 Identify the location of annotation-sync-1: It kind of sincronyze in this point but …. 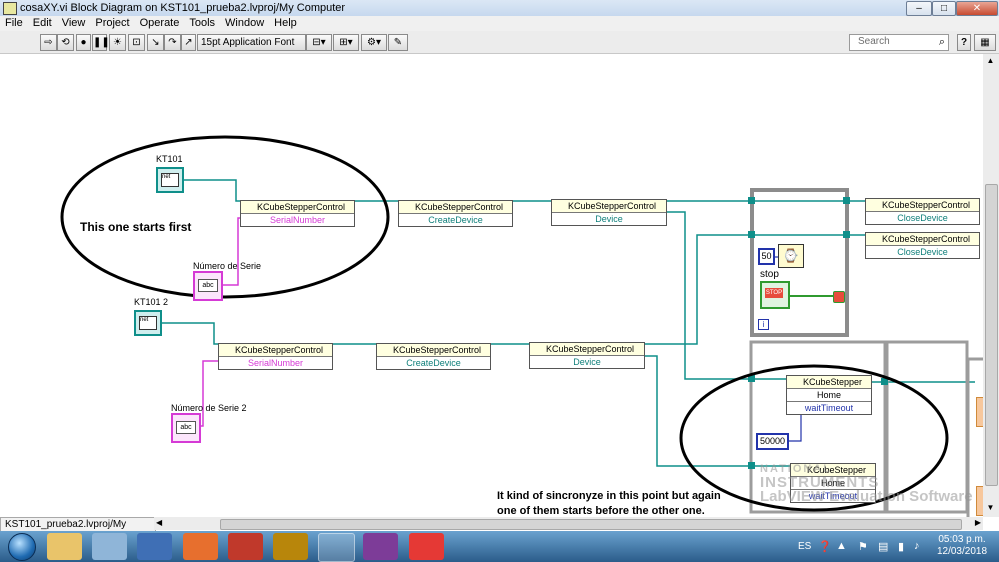
(609, 496).